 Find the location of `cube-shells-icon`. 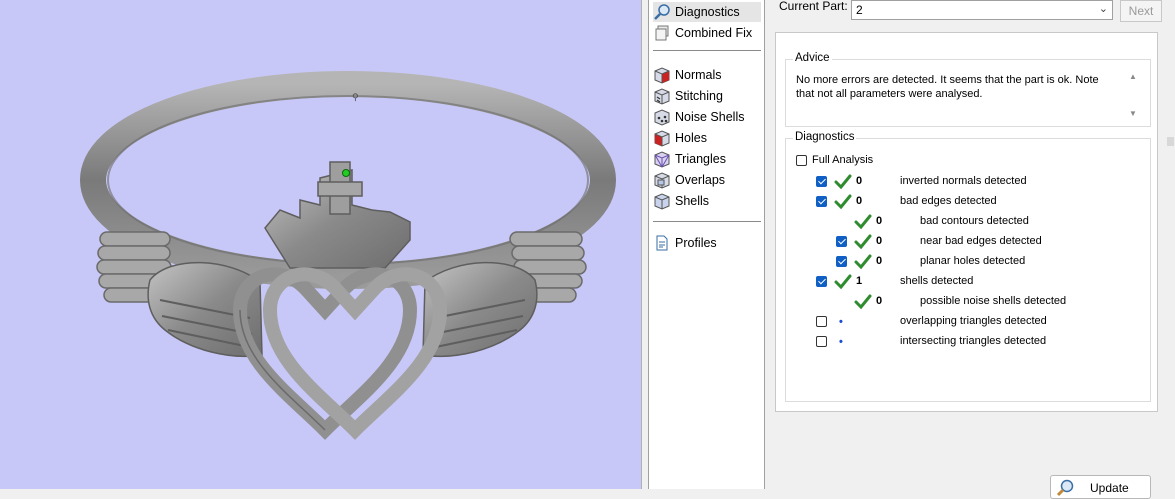

cube-shells-icon is located at coordinates (662, 201).